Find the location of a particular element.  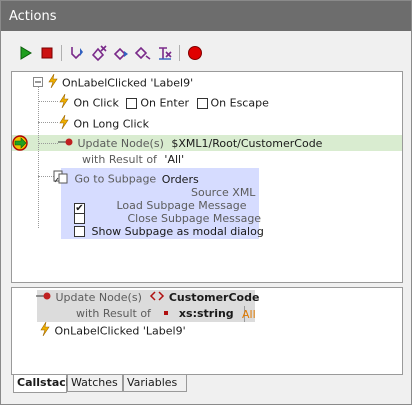

on-long-click-label: On Long Click is located at coordinates (111, 124).